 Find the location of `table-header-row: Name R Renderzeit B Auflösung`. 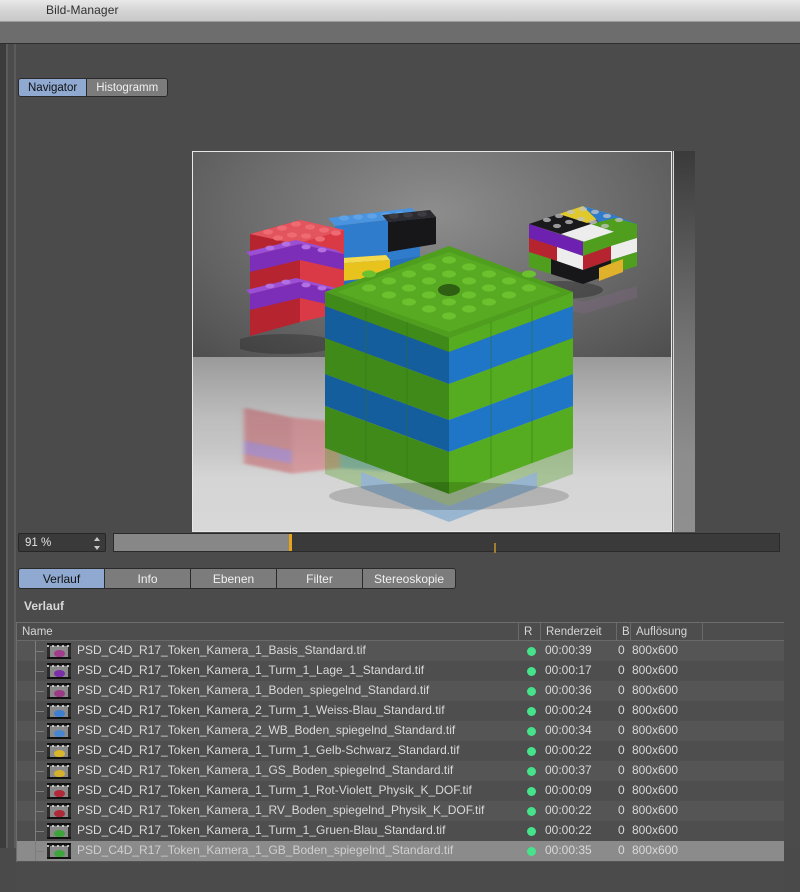

table-header-row: Name R Renderzeit B Auflösung is located at coordinates (400, 632).